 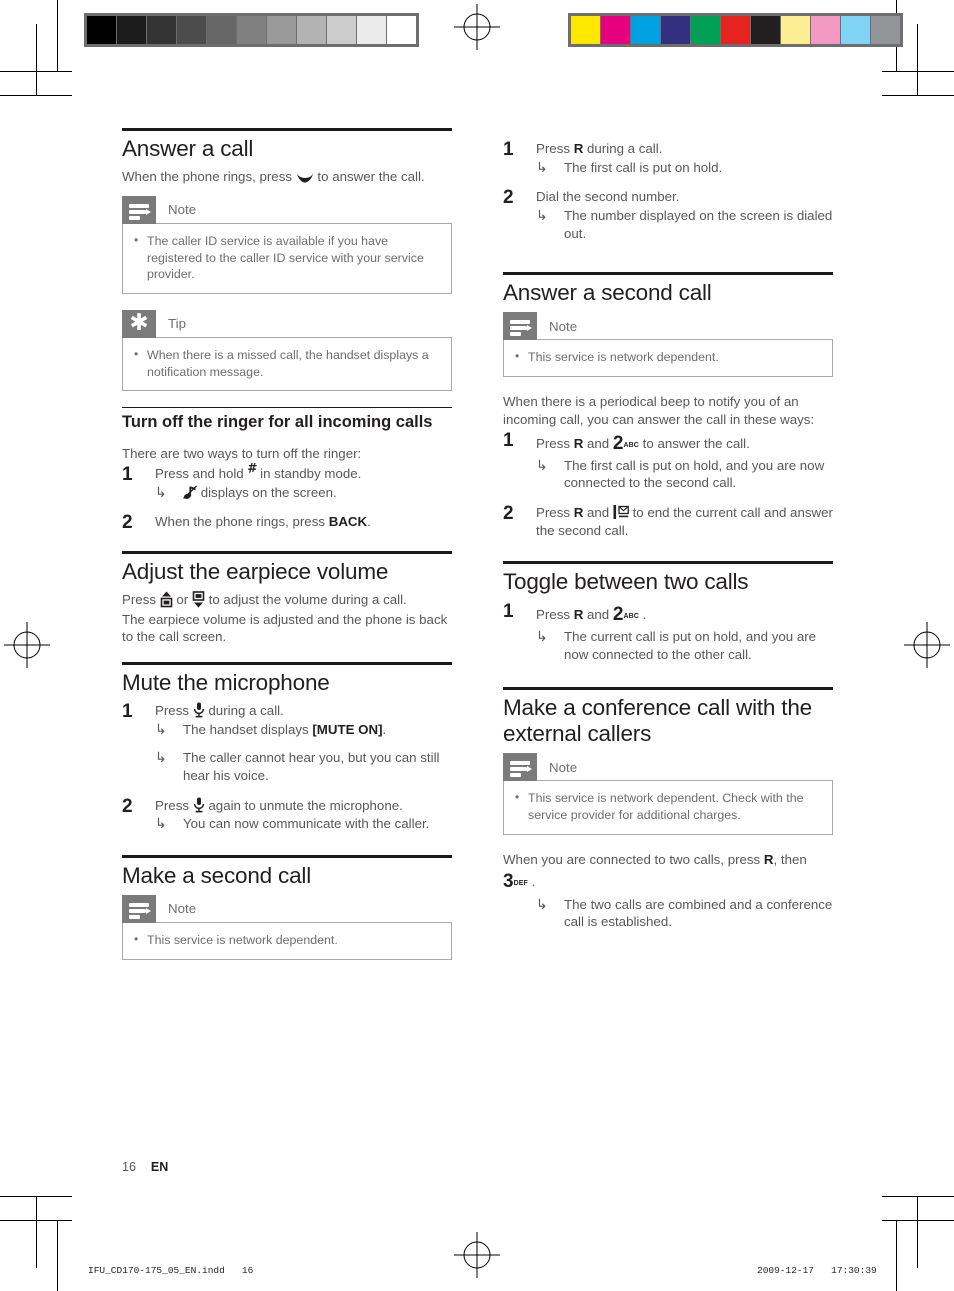 What do you see at coordinates (263, 522) in the screenshot?
I see `step-text: When the phone rings, press BACK.` at bounding box center [263, 522].